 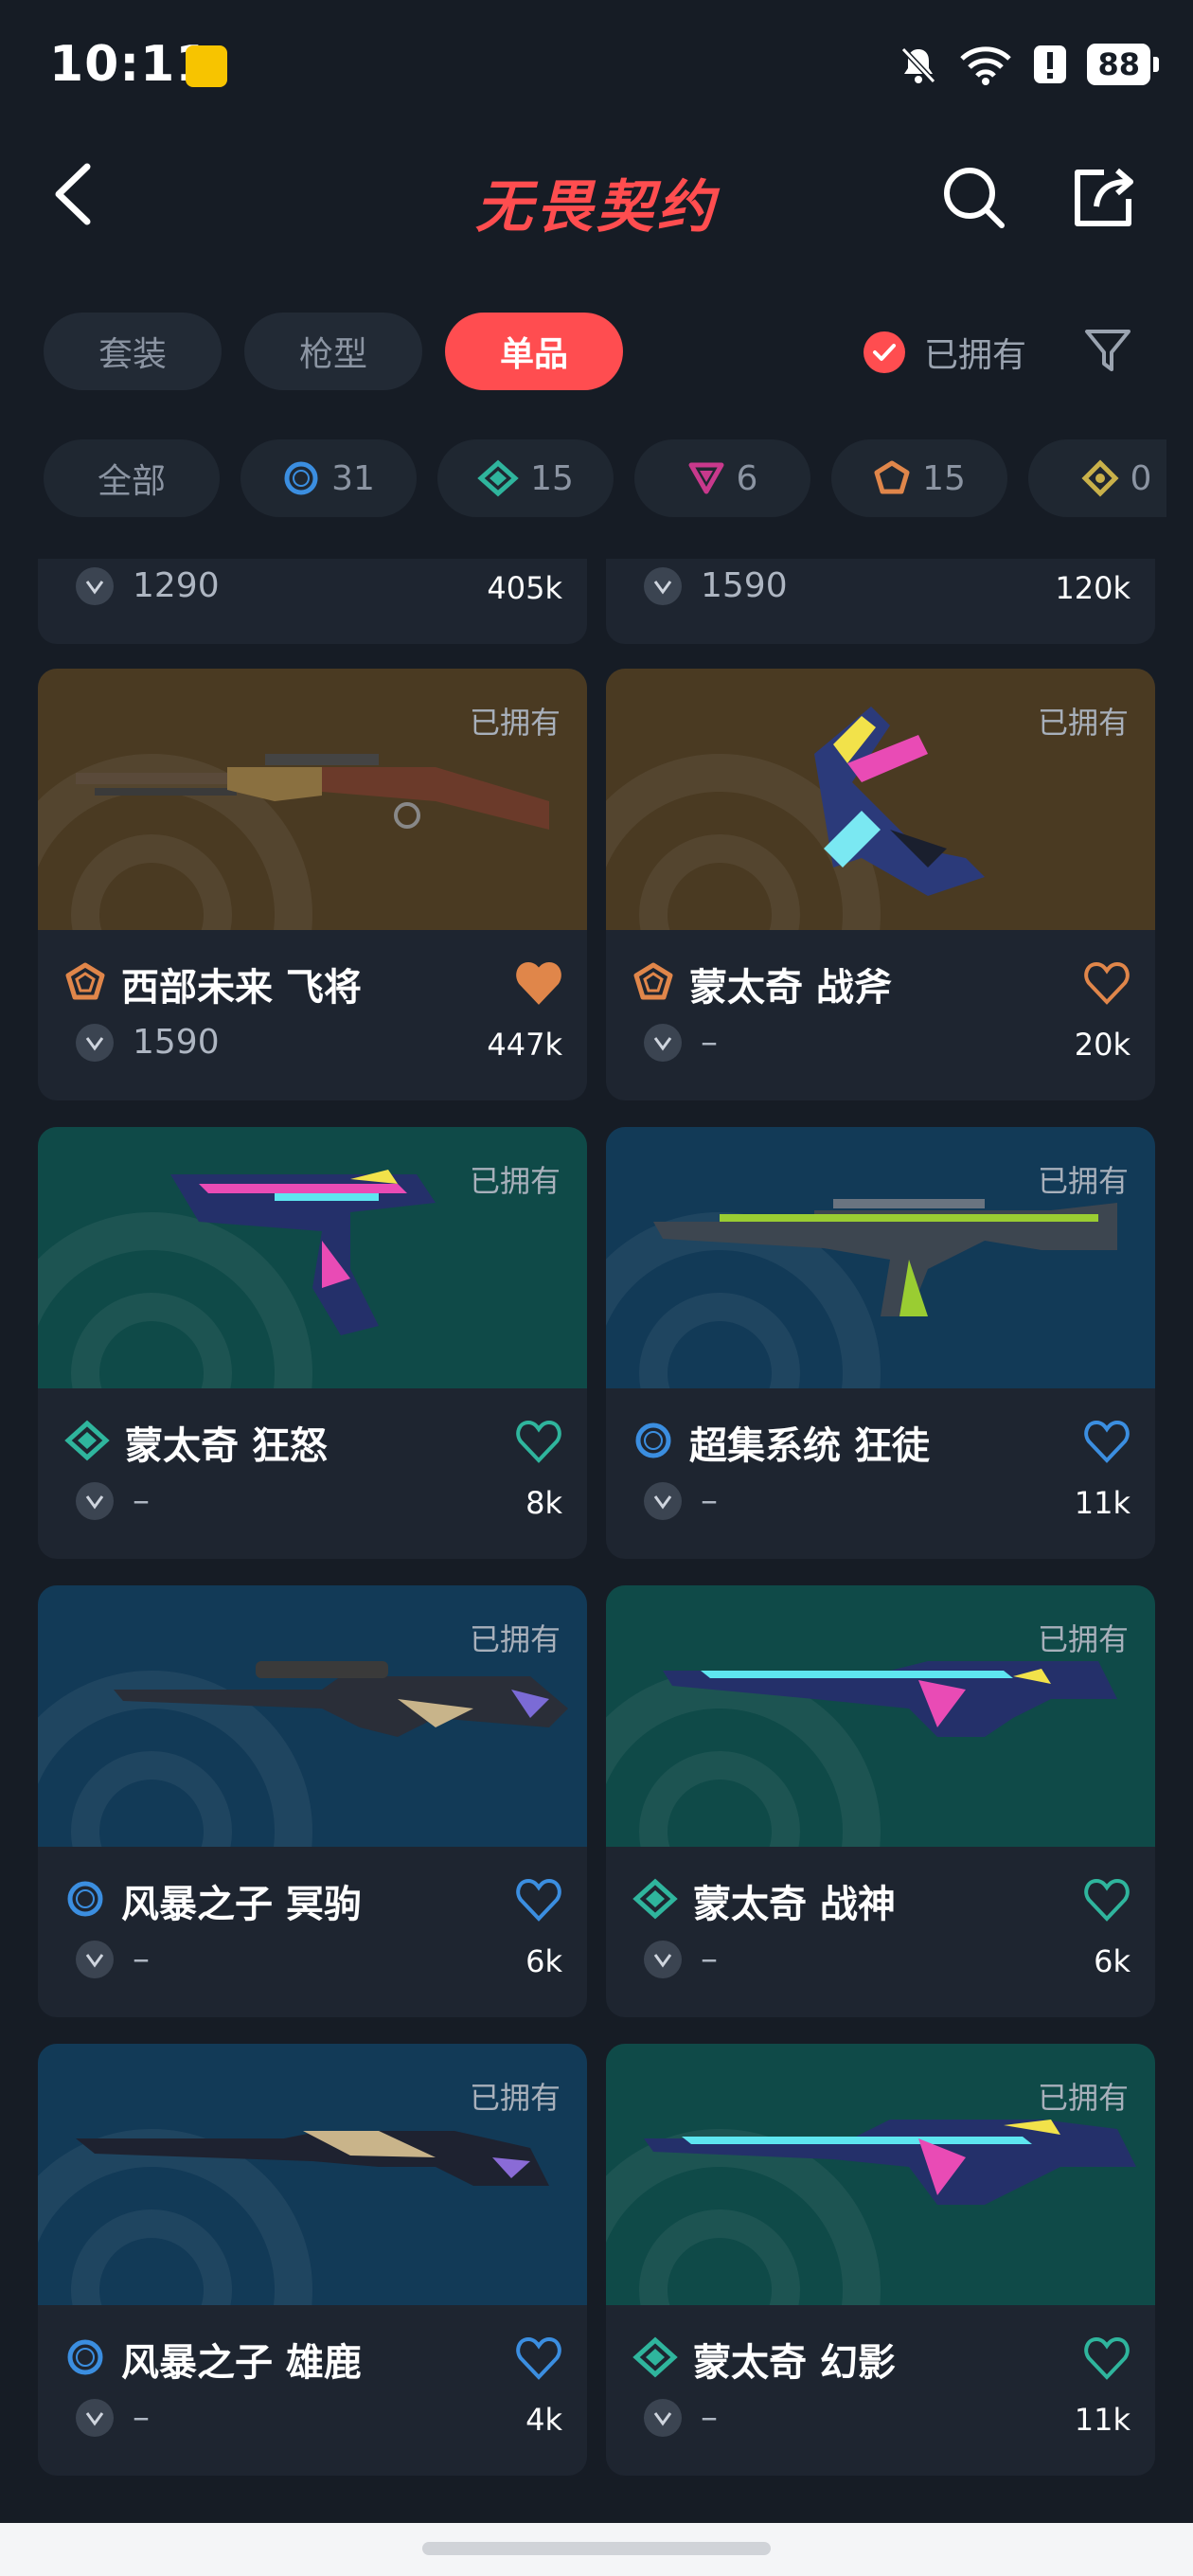 I want to click on skin-card: 已拥有 西部未来 飞将 1590 447k, so click(x=312, y=884).